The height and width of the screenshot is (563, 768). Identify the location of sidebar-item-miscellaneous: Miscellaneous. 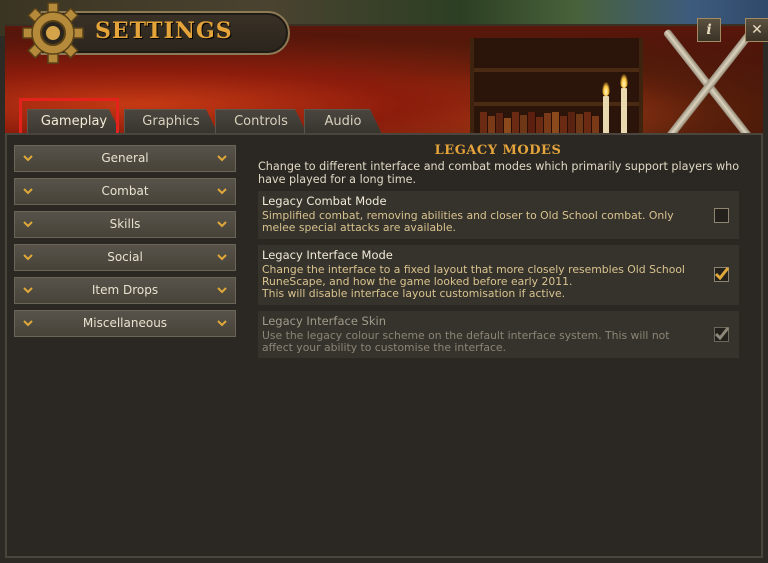
(125, 323).